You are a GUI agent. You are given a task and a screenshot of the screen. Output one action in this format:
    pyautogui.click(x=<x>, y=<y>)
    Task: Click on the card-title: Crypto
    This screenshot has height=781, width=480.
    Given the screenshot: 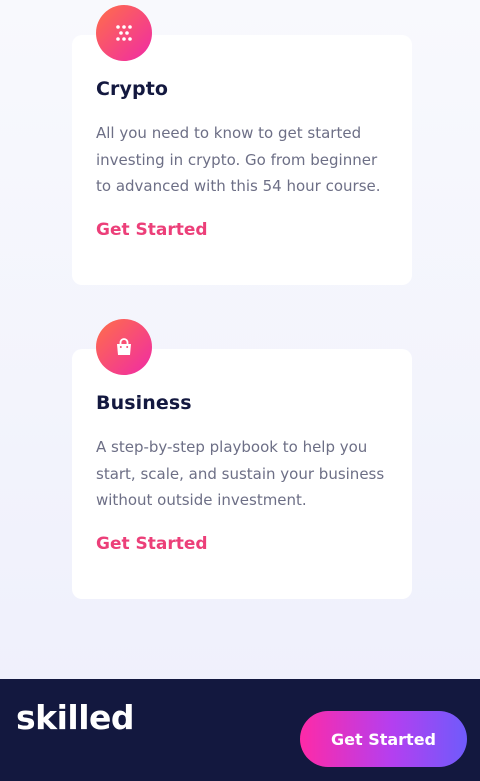 What is the action you would take?
    pyautogui.click(x=132, y=89)
    